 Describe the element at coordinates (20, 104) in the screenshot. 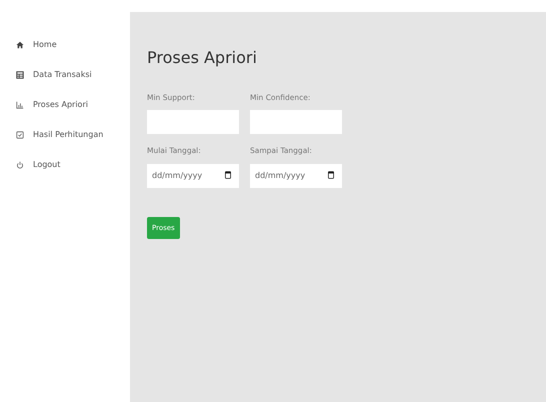

I see `bar-chart-icon` at that location.